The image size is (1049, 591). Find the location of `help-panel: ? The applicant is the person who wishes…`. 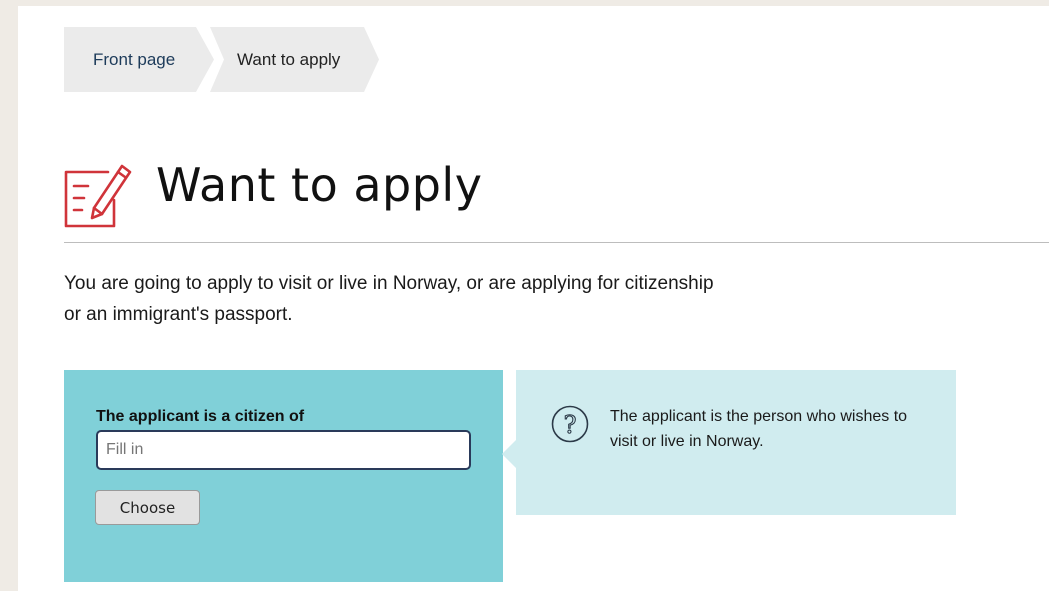

help-panel: ? The applicant is the person who wishes… is located at coordinates (729, 442).